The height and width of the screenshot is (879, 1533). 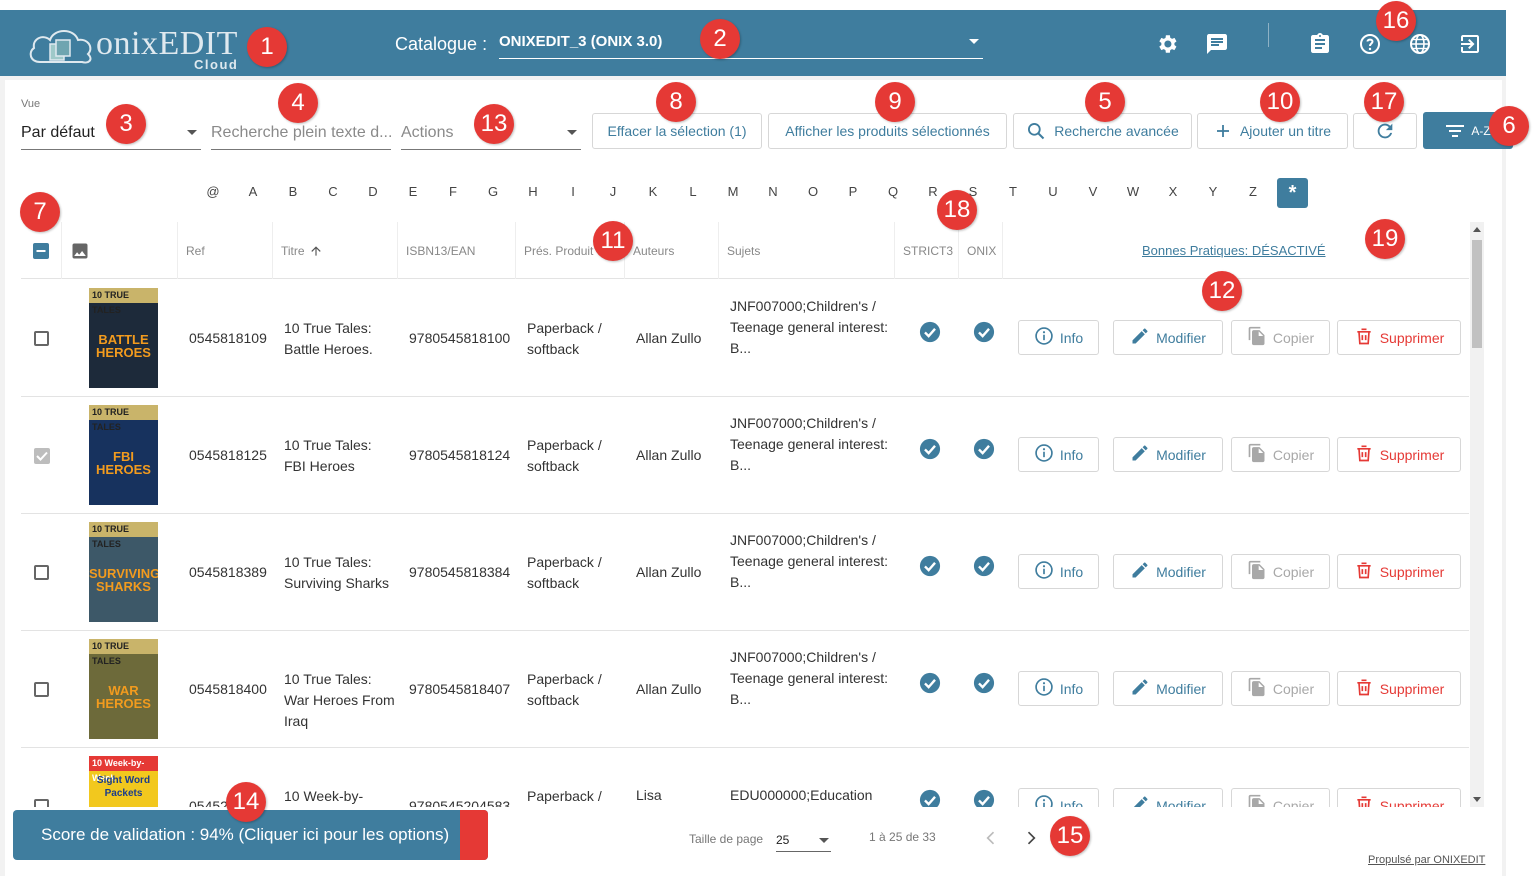 What do you see at coordinates (984, 332) in the screenshot?
I see `onix-valid-check-icon` at bounding box center [984, 332].